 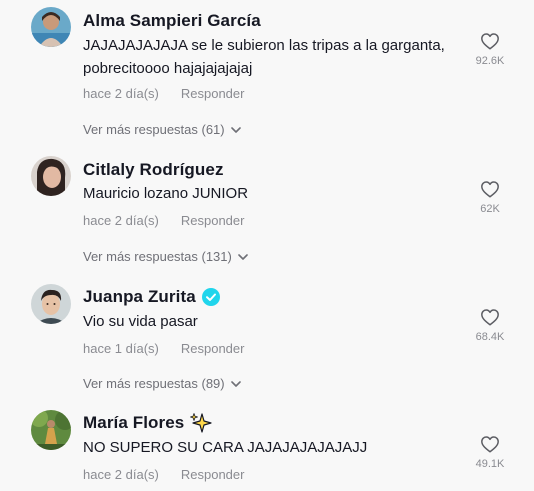 What do you see at coordinates (166, 193) in the screenshot?
I see `comment-text: Mauricio lozano JUNIOR` at bounding box center [166, 193].